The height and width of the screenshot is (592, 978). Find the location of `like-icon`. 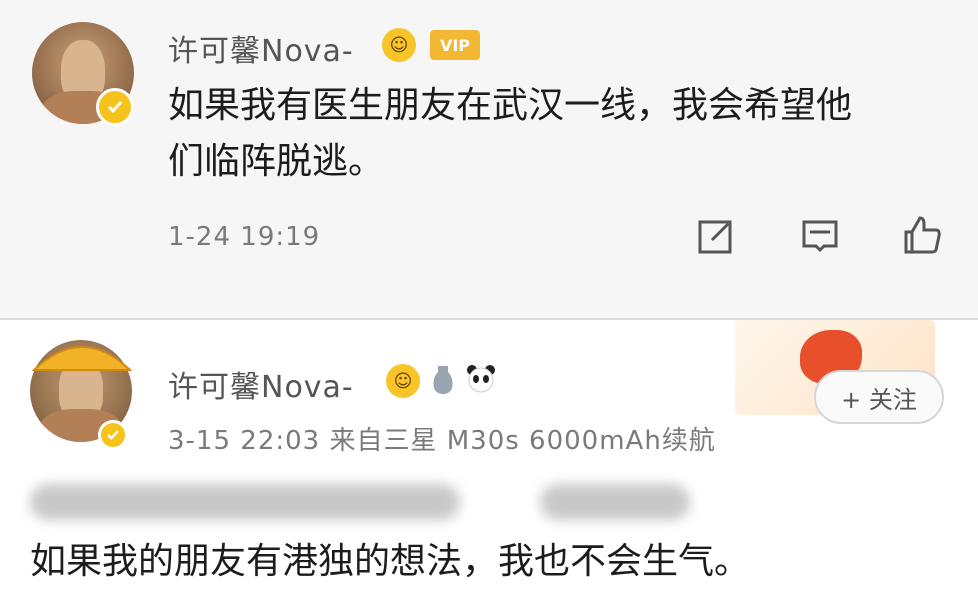

like-icon is located at coordinates (922, 234).